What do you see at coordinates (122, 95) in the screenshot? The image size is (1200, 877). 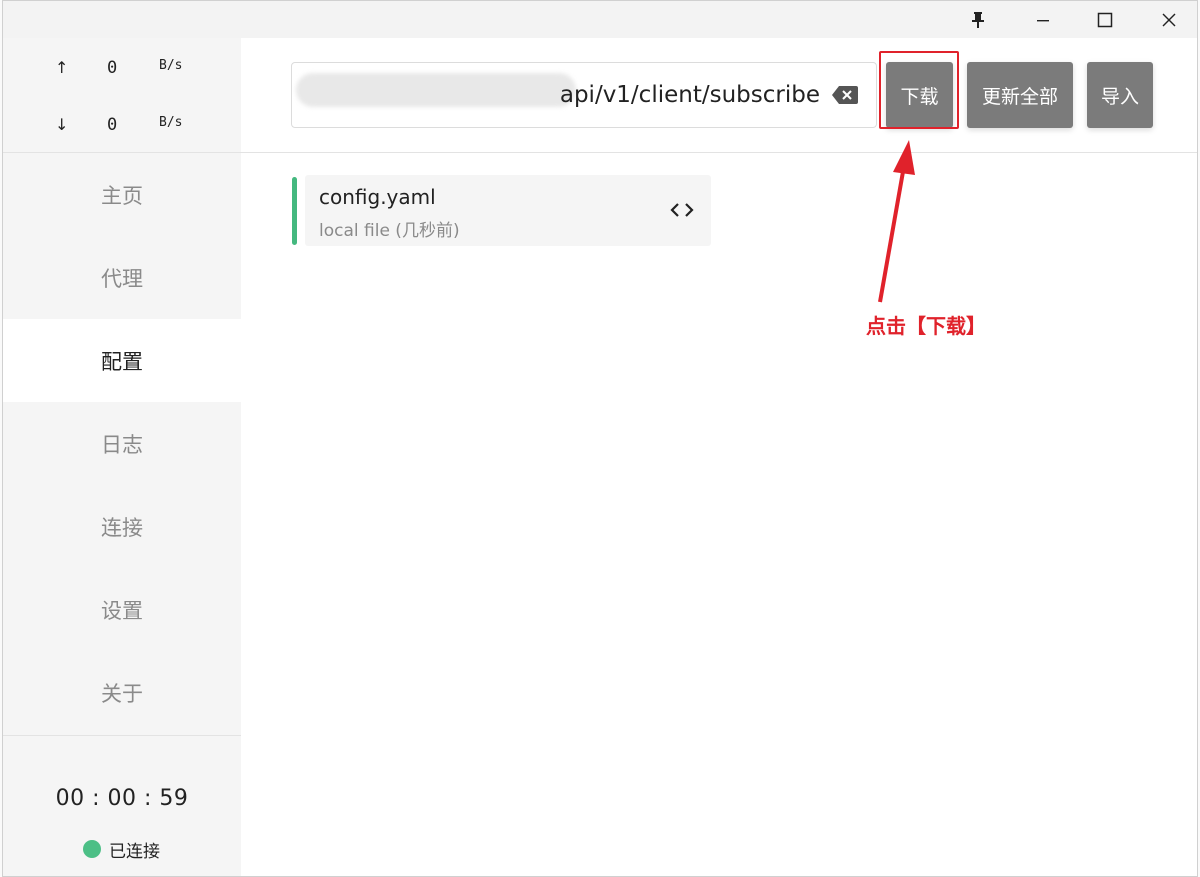 I see `traffic-panel: ↑ 0 B/s ↓ 0 B/s` at bounding box center [122, 95].